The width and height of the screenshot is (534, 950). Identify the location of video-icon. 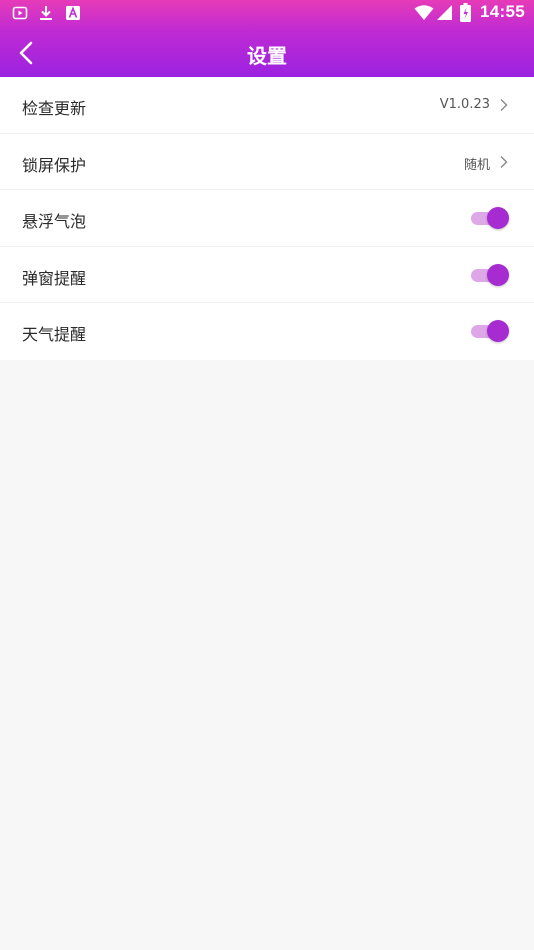
(20, 13).